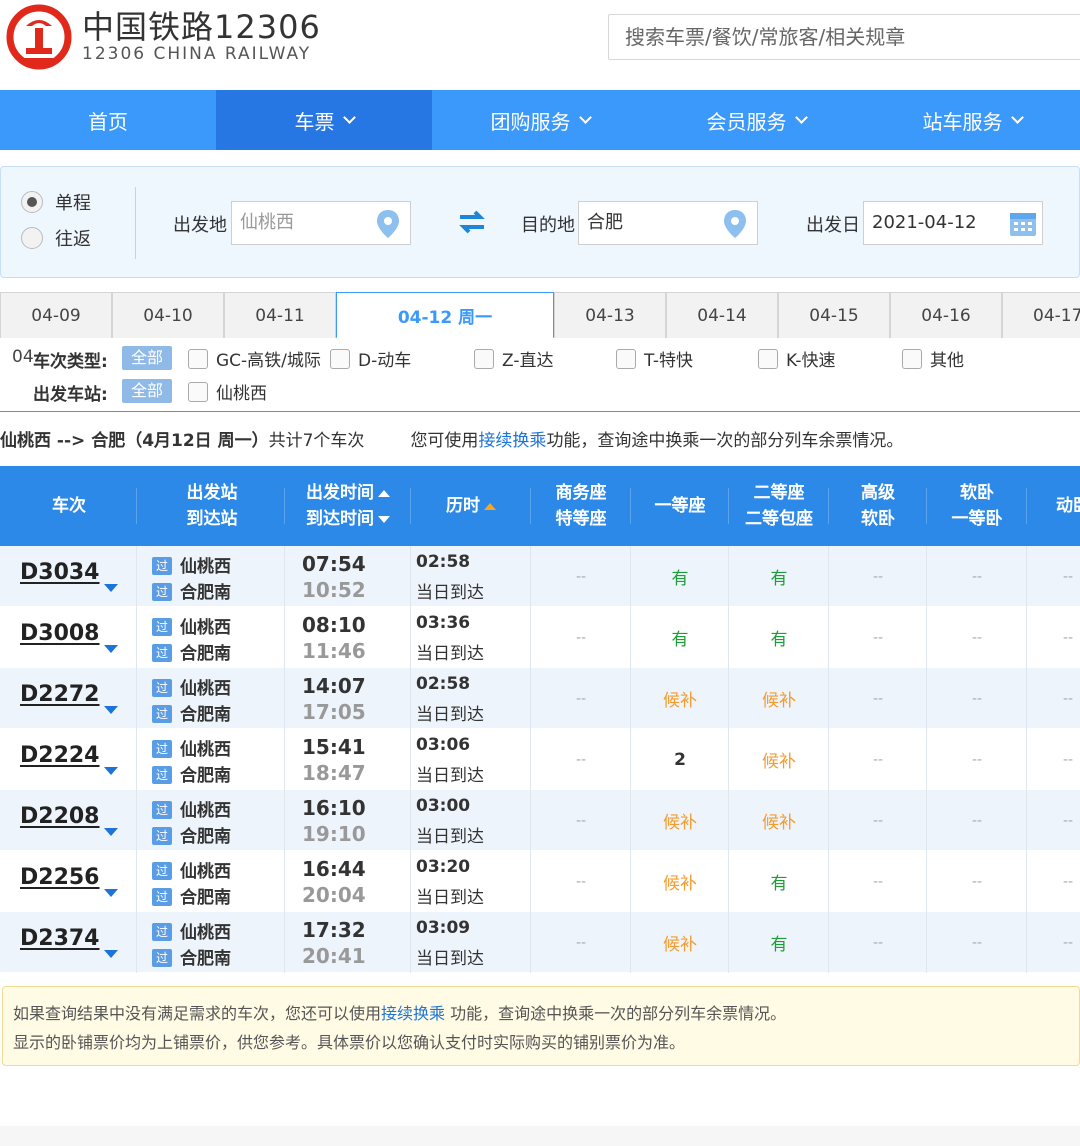 The height and width of the screenshot is (1146, 1080). Describe the element at coordinates (953, 223) in the screenshot. I see `date-input: 2021-04-12` at that location.